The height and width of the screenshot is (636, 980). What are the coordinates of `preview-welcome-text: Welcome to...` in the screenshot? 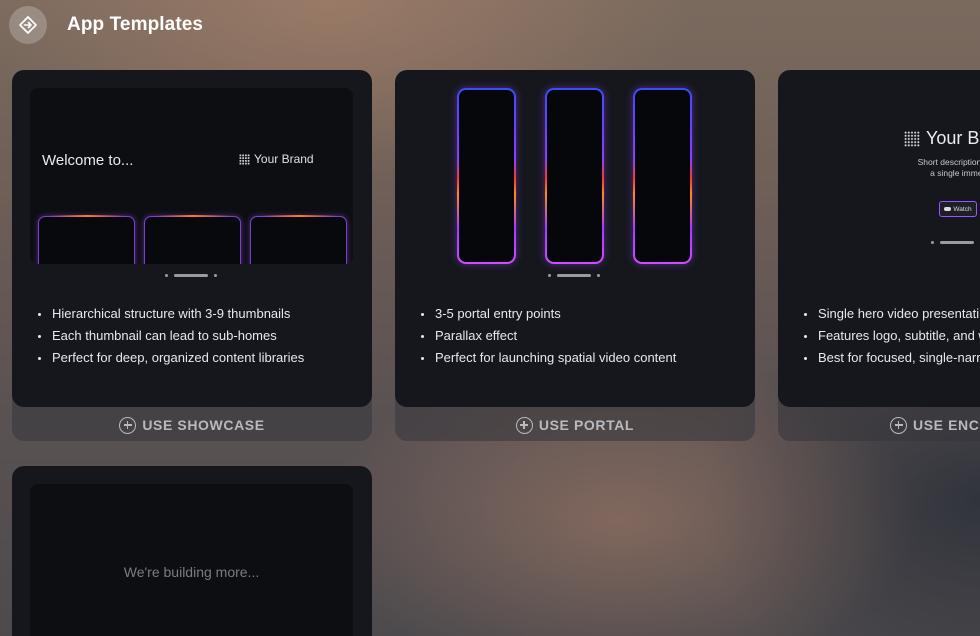 It's located at (88, 160).